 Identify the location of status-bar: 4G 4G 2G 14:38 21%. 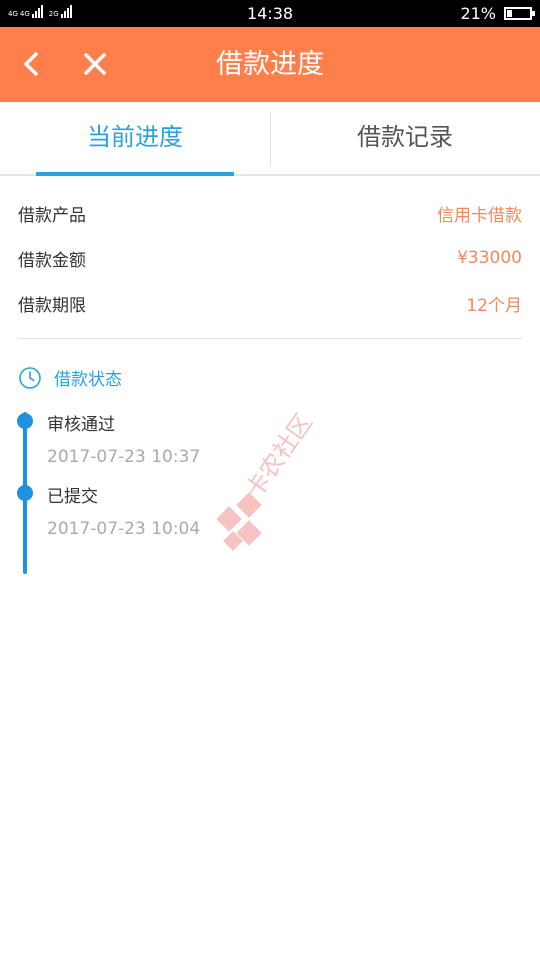
(270, 13).